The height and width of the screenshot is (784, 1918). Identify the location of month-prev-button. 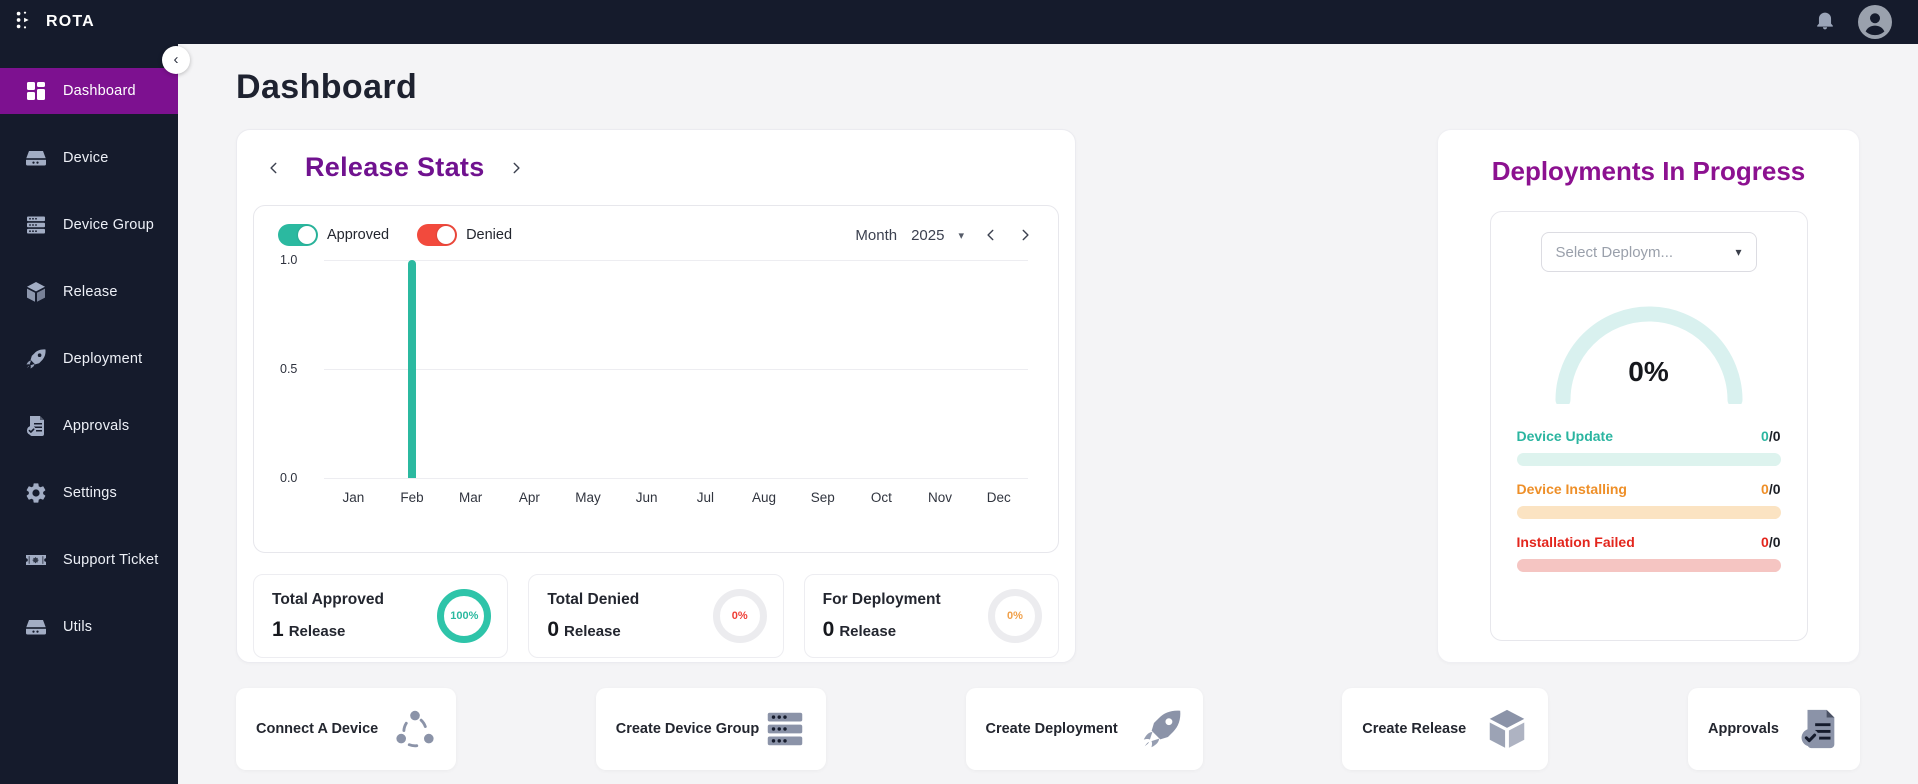
(991, 235).